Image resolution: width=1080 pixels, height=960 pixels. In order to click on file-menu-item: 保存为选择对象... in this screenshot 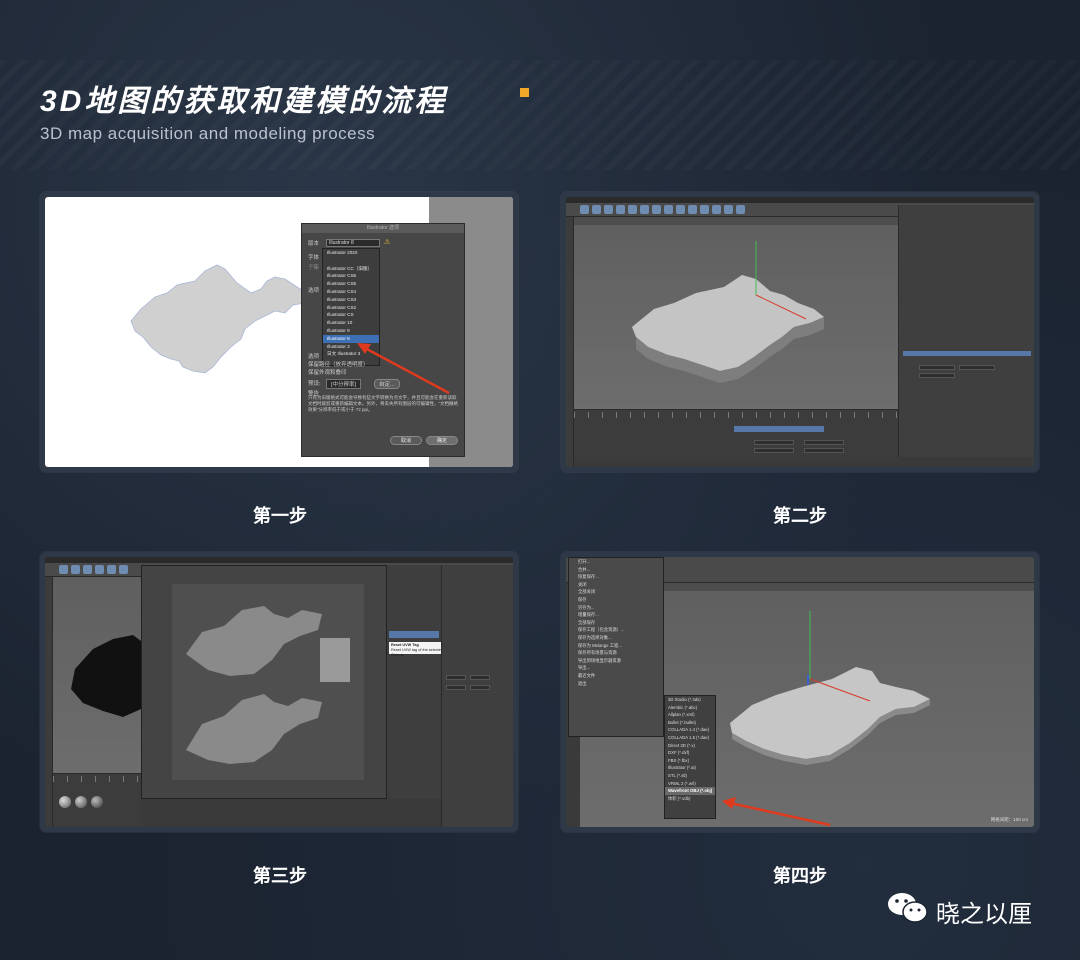, I will do `click(616, 638)`.